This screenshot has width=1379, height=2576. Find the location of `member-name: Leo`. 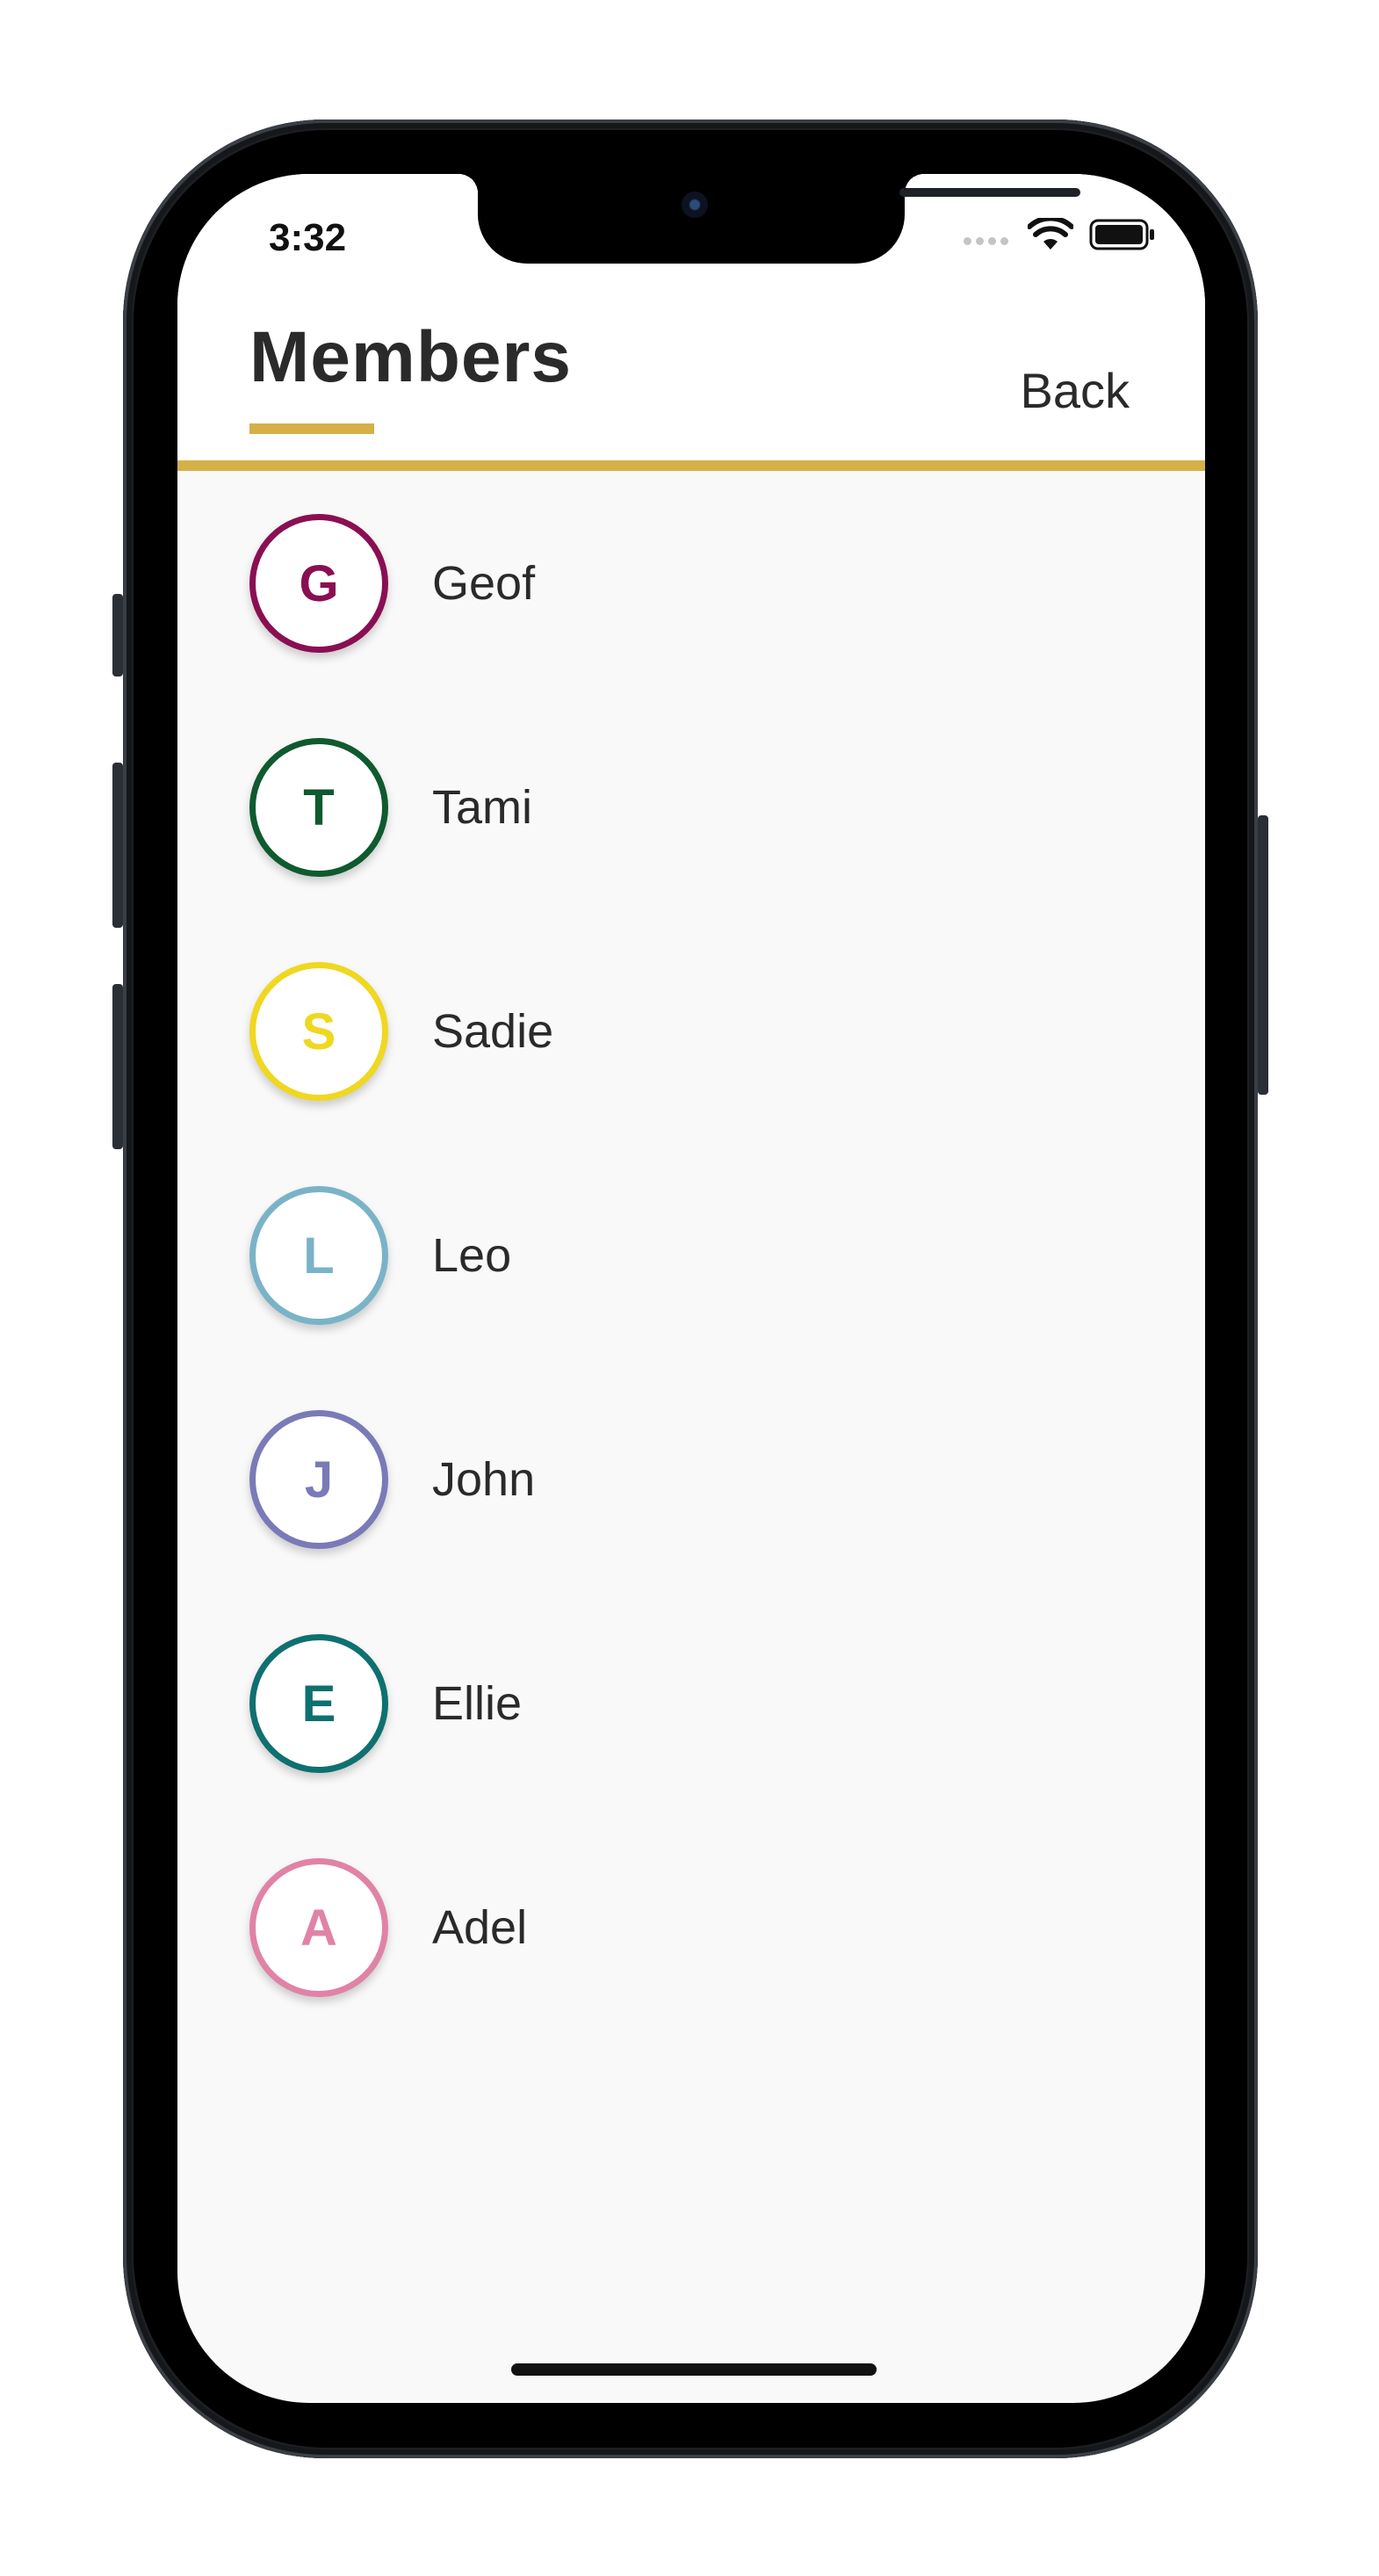

member-name: Leo is located at coordinates (472, 1255).